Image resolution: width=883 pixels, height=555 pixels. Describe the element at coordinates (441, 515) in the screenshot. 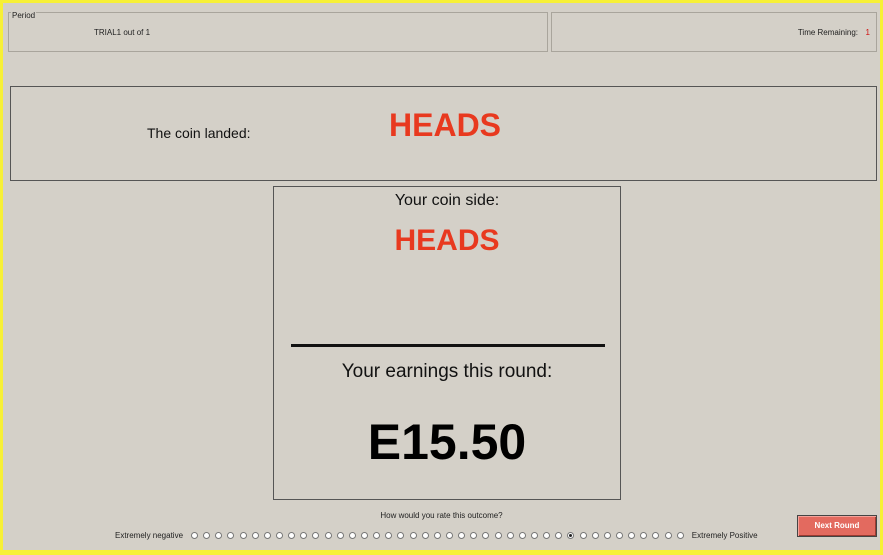

I see `rating-question: How would you rate this outcome?` at that location.